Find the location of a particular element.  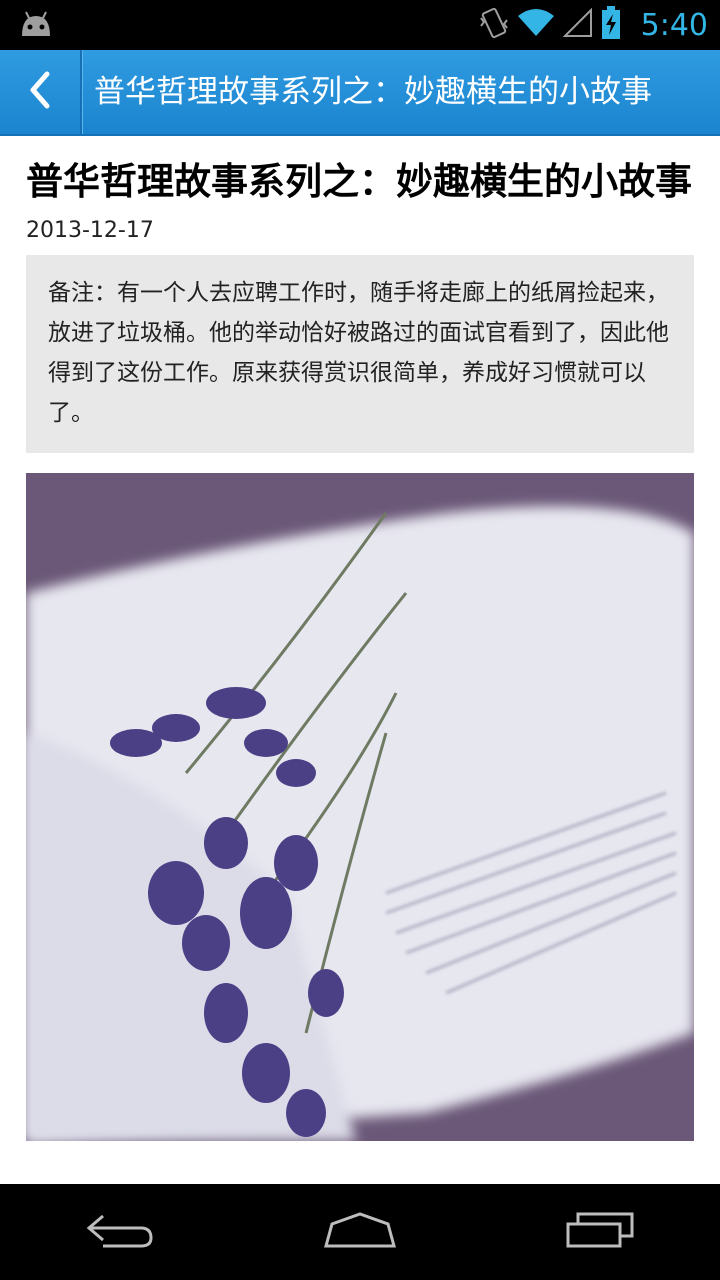

clock: 5:40 is located at coordinates (674, 25).